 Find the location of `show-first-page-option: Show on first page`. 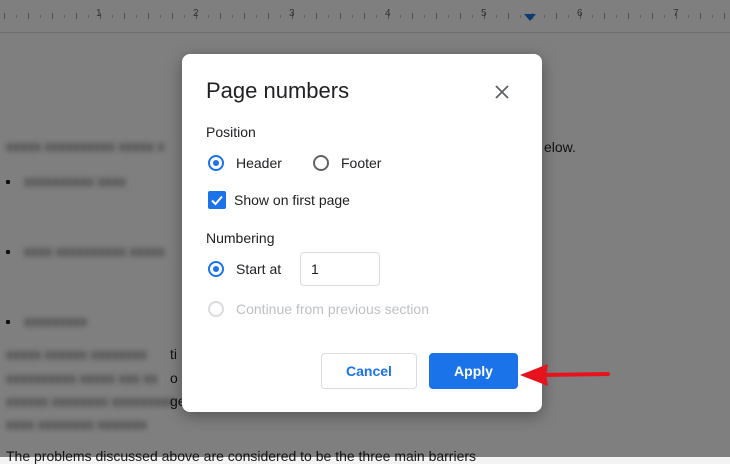

show-first-page-option: Show on first page is located at coordinates (279, 200).